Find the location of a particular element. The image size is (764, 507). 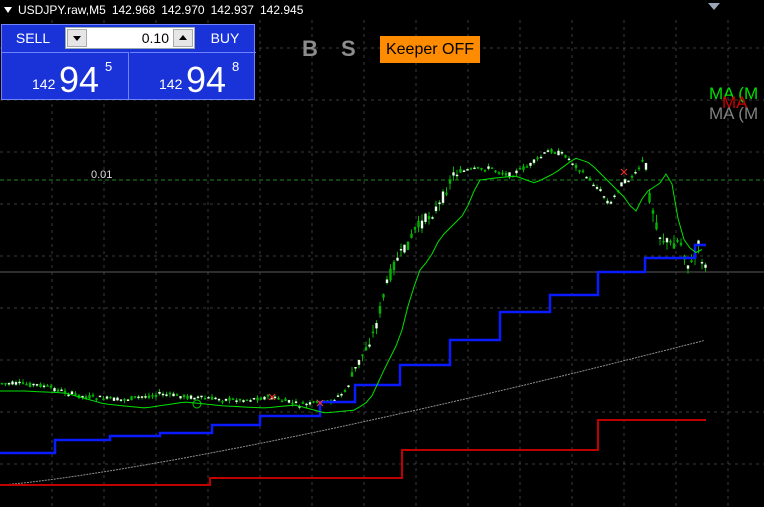

ma-red-step-line is located at coordinates (353, 452).